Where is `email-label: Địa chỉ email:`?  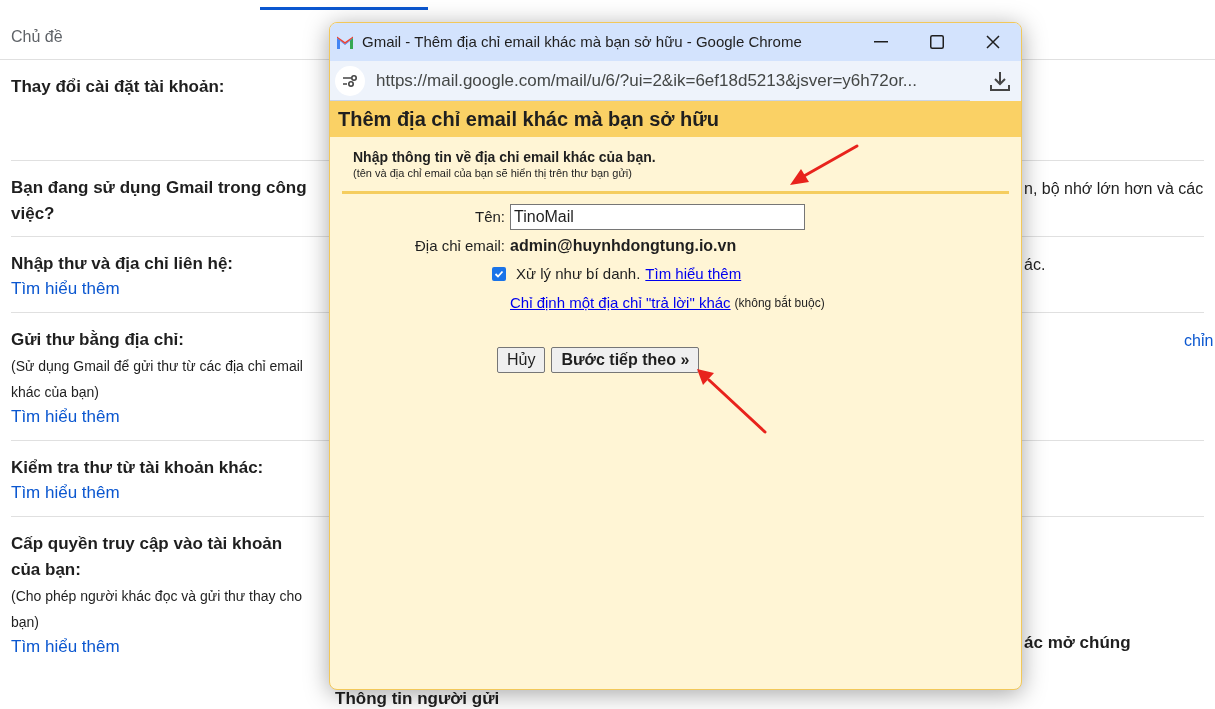 email-label: Địa chỉ email: is located at coordinates (459, 245).